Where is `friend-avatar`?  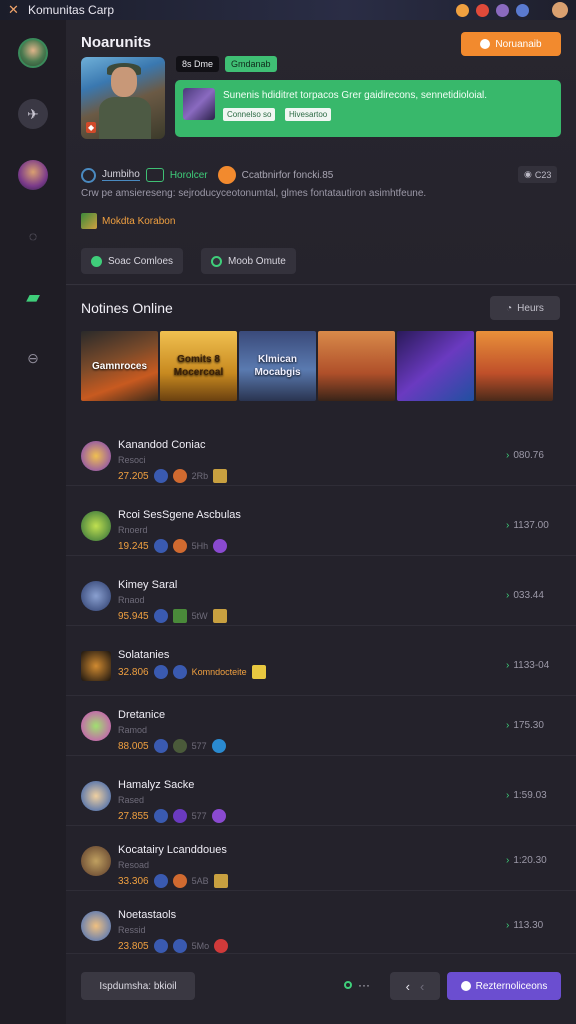 friend-avatar is located at coordinates (33, 175).